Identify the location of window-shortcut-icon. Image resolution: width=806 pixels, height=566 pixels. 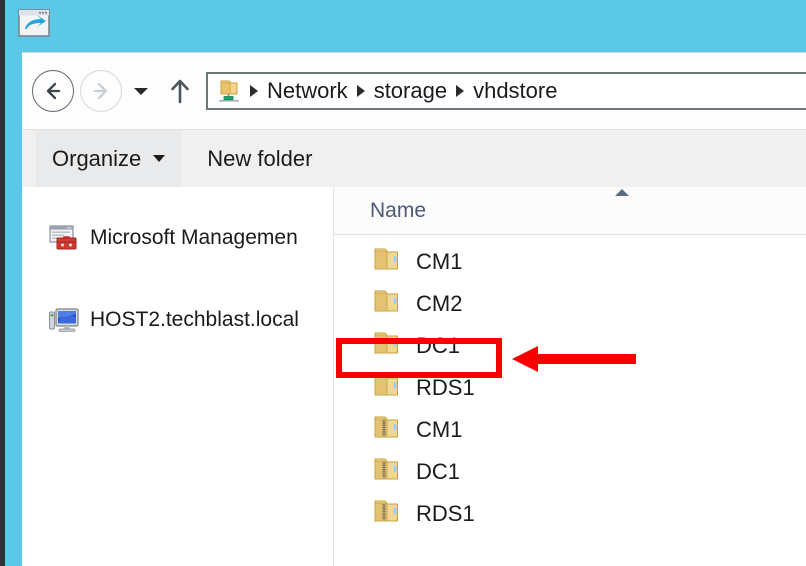
(34, 23).